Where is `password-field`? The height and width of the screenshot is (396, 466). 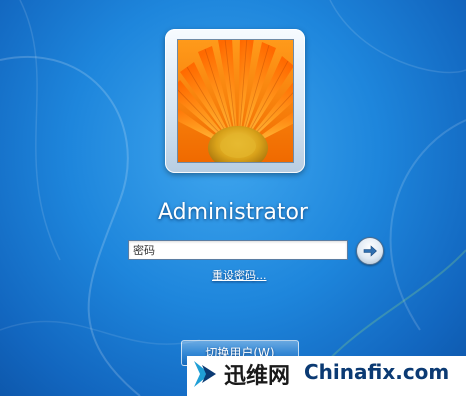
password-field is located at coordinates (238, 250).